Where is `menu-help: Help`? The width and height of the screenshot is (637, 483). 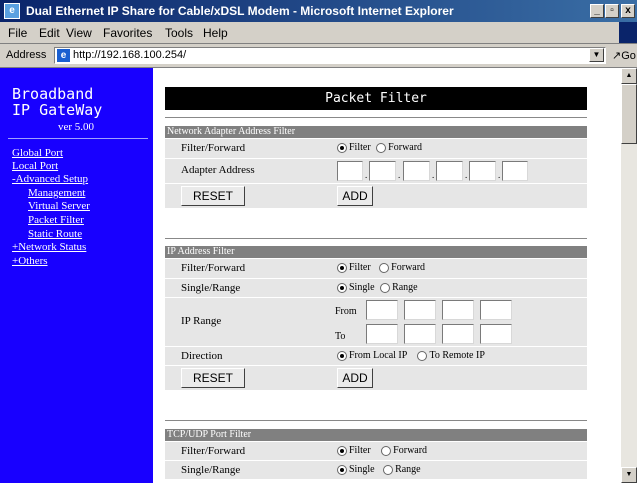
menu-help: Help is located at coordinates (215, 33).